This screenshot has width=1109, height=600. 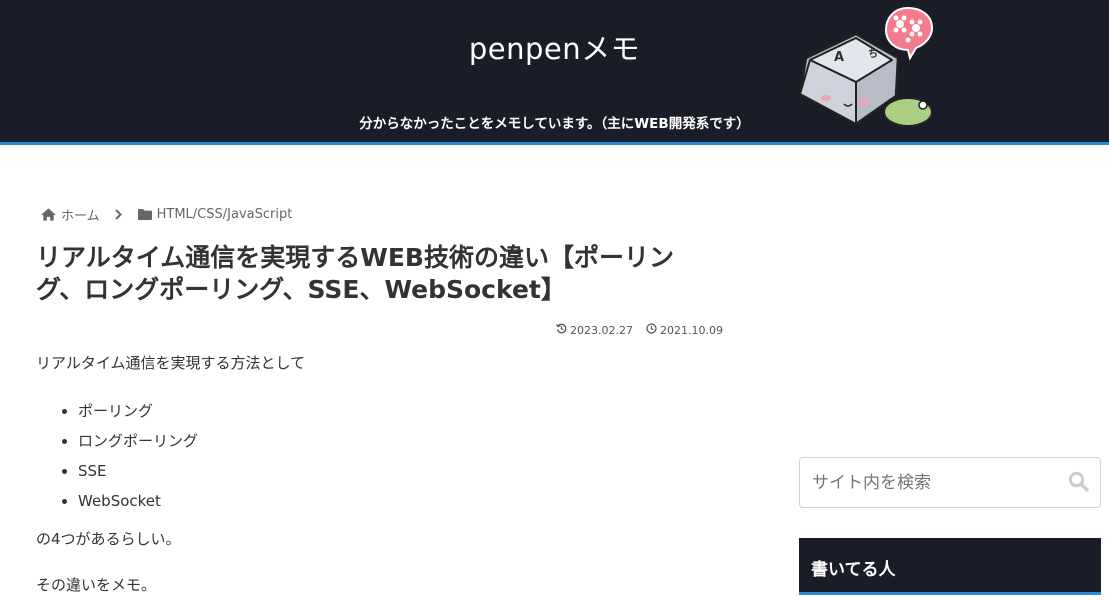 What do you see at coordinates (950, 566) in the screenshot?
I see `author-widget-title: 書いてる人` at bounding box center [950, 566].